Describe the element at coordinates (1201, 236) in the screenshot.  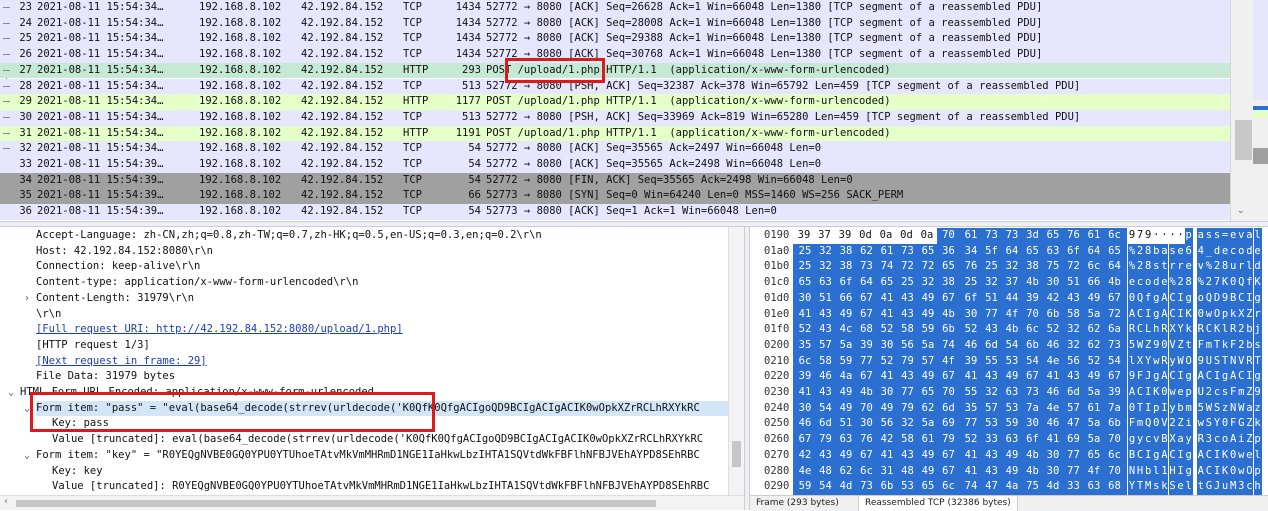
I see `ascii-char: a` at that location.